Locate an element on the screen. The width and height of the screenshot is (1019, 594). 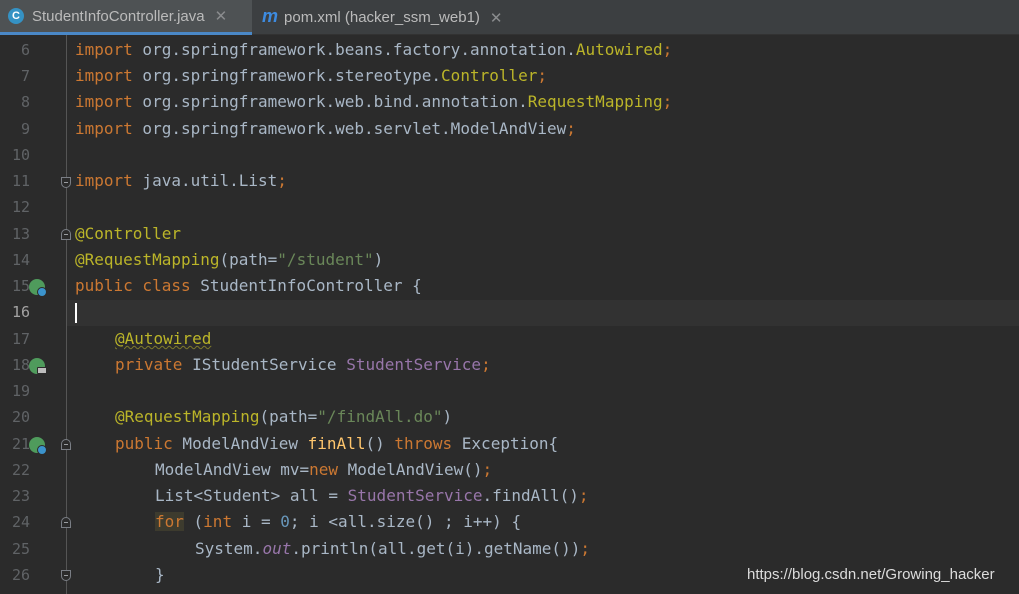
tab-label: pom.xml (hacker_ssm_web1) is located at coordinates (382, 17).